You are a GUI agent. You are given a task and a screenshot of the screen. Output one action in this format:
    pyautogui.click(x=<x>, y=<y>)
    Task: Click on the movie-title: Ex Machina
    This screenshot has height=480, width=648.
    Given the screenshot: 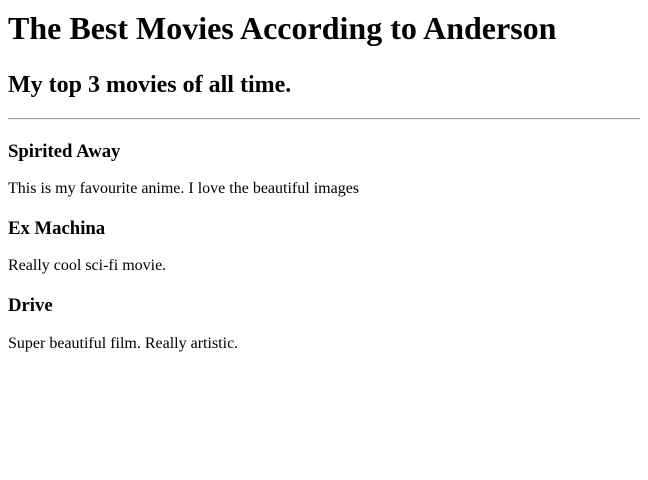 What is the action you would take?
    pyautogui.click(x=57, y=228)
    